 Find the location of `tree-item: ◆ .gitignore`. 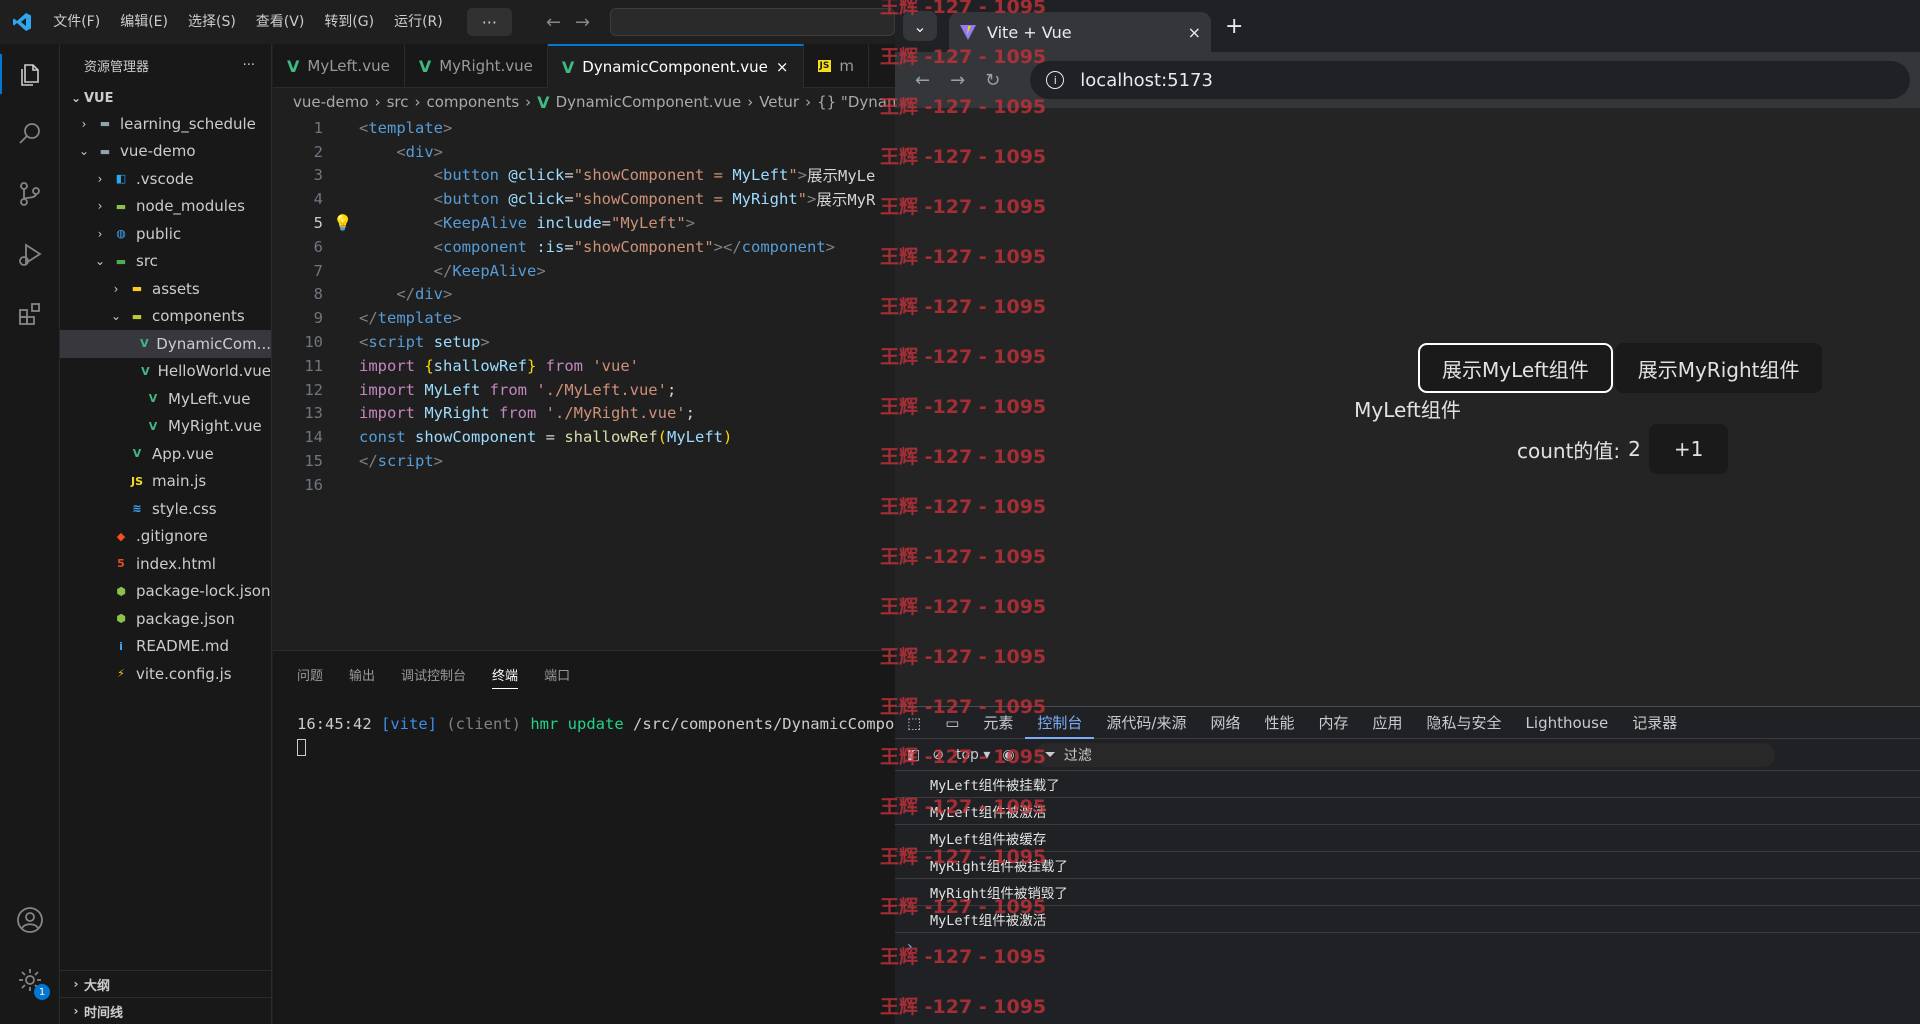

tree-item: ◆ .gitignore is located at coordinates (165, 537).